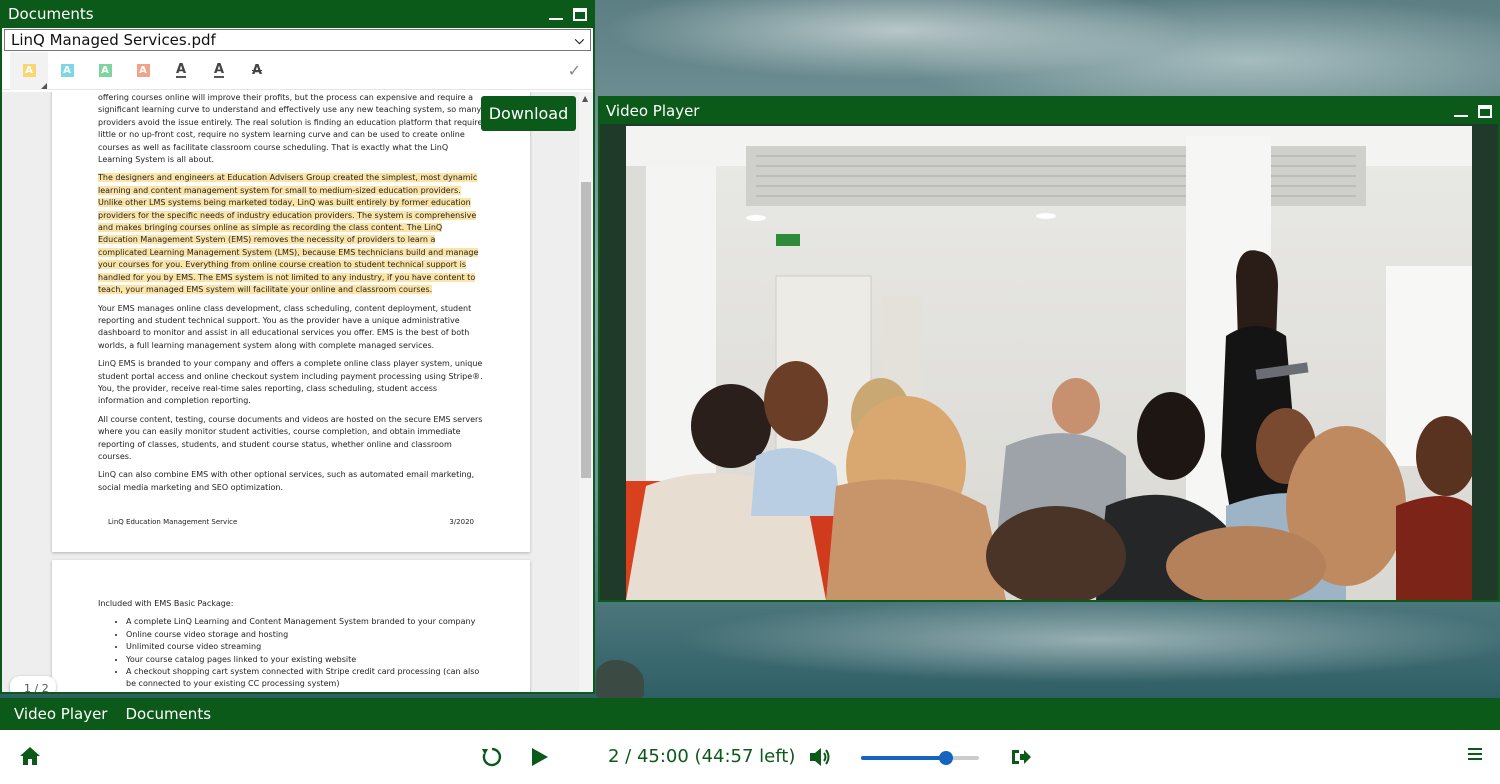 This screenshot has height=784, width=1500. What do you see at coordinates (653, 111) in the screenshot?
I see `video-title: Video Player` at bounding box center [653, 111].